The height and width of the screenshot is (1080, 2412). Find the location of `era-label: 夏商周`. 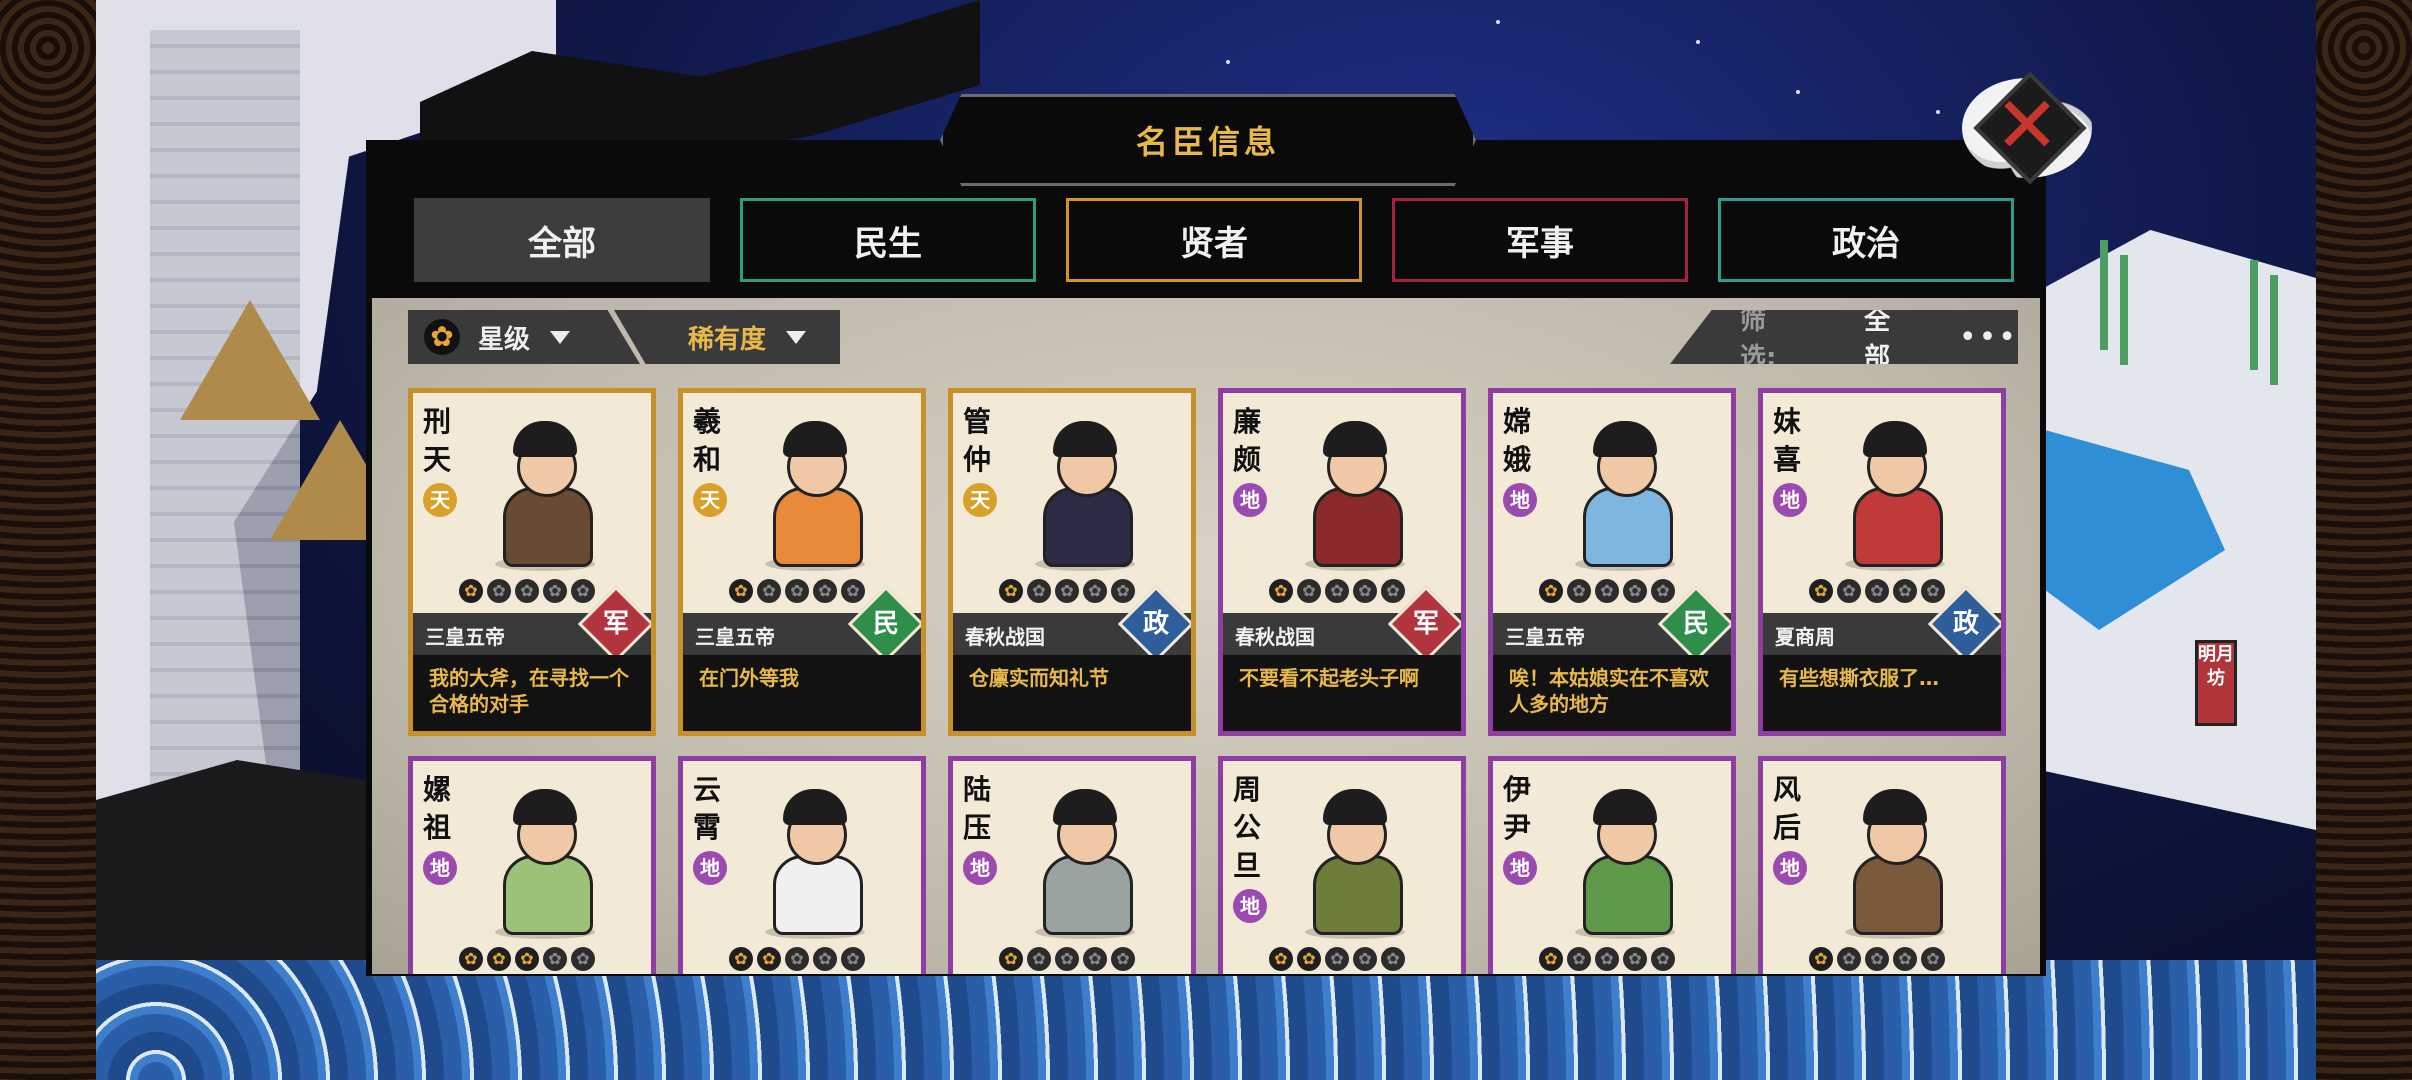

era-label: 夏商周 is located at coordinates (1805, 637).